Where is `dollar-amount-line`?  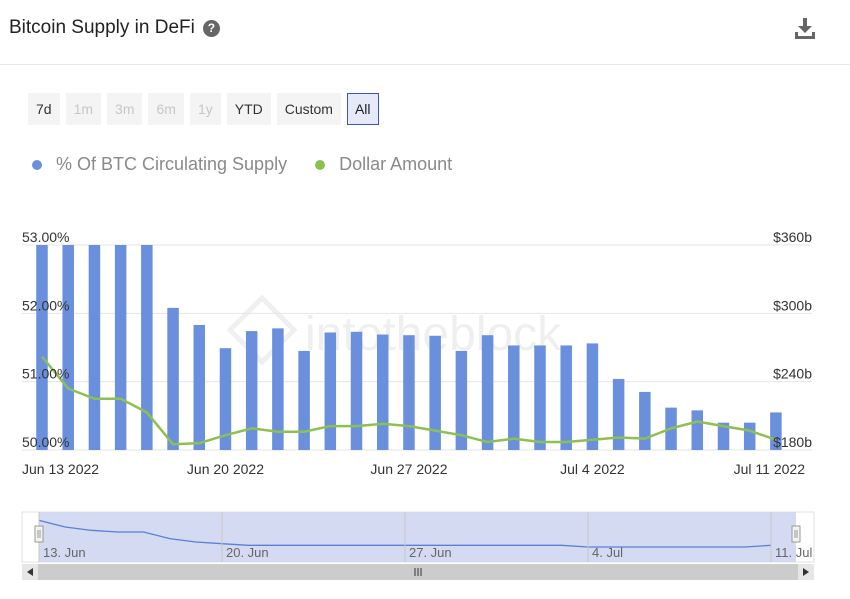 dollar-amount-line is located at coordinates (409, 400).